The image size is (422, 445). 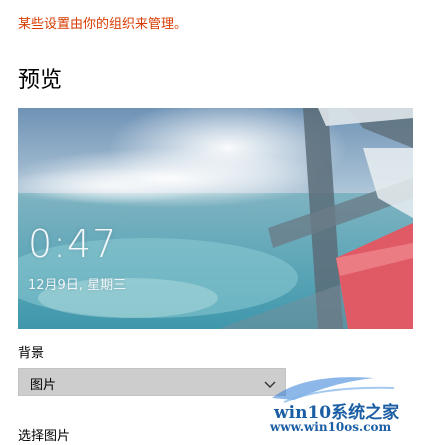 What do you see at coordinates (339, 404) in the screenshot?
I see `site-watermark: win10系统之家 www.win10os.com` at bounding box center [339, 404].